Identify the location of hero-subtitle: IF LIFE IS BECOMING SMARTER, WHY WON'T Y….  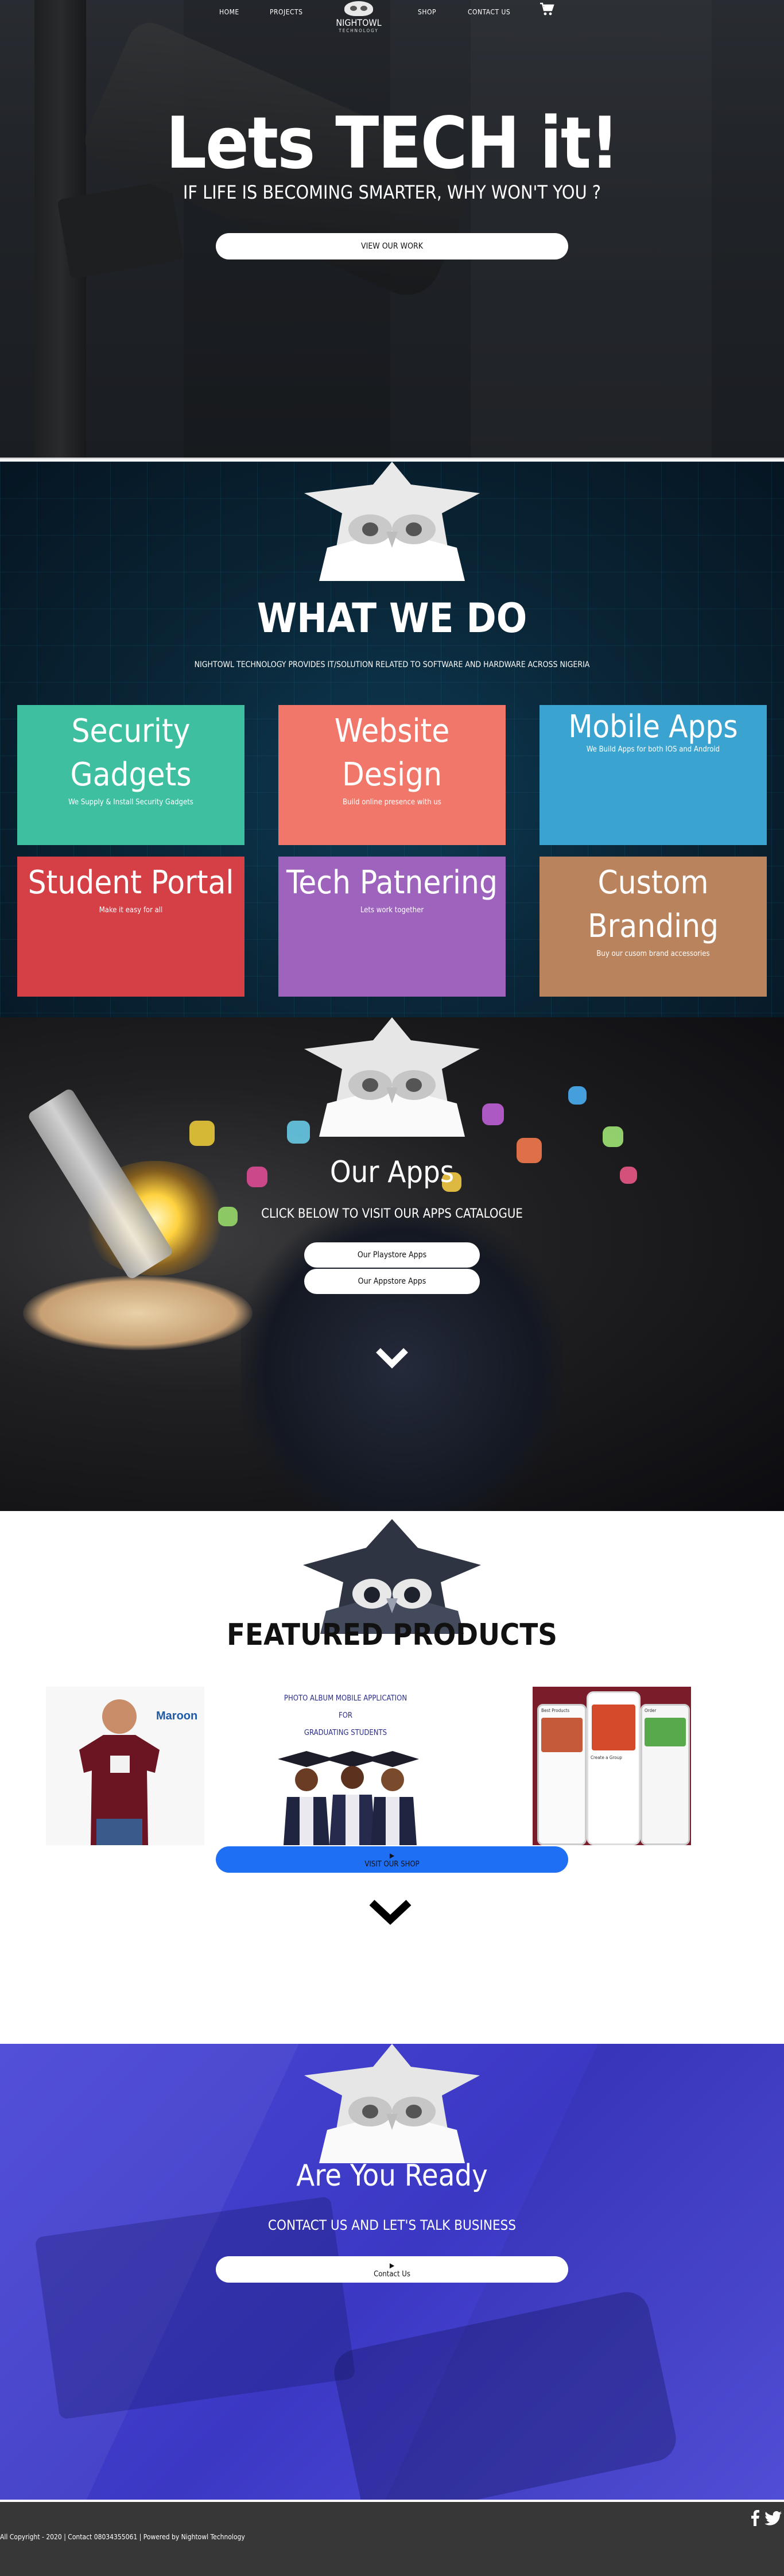
(392, 192).